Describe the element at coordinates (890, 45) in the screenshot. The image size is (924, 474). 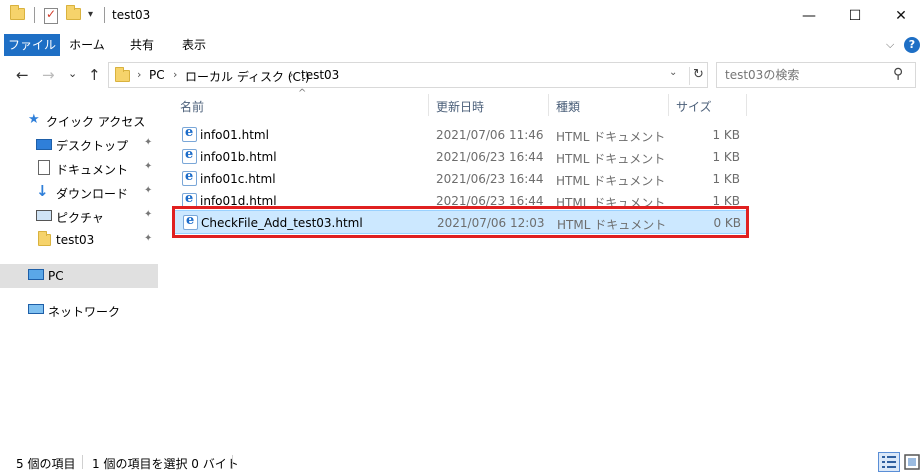
I see `chevron-down-icon: ⌵` at that location.